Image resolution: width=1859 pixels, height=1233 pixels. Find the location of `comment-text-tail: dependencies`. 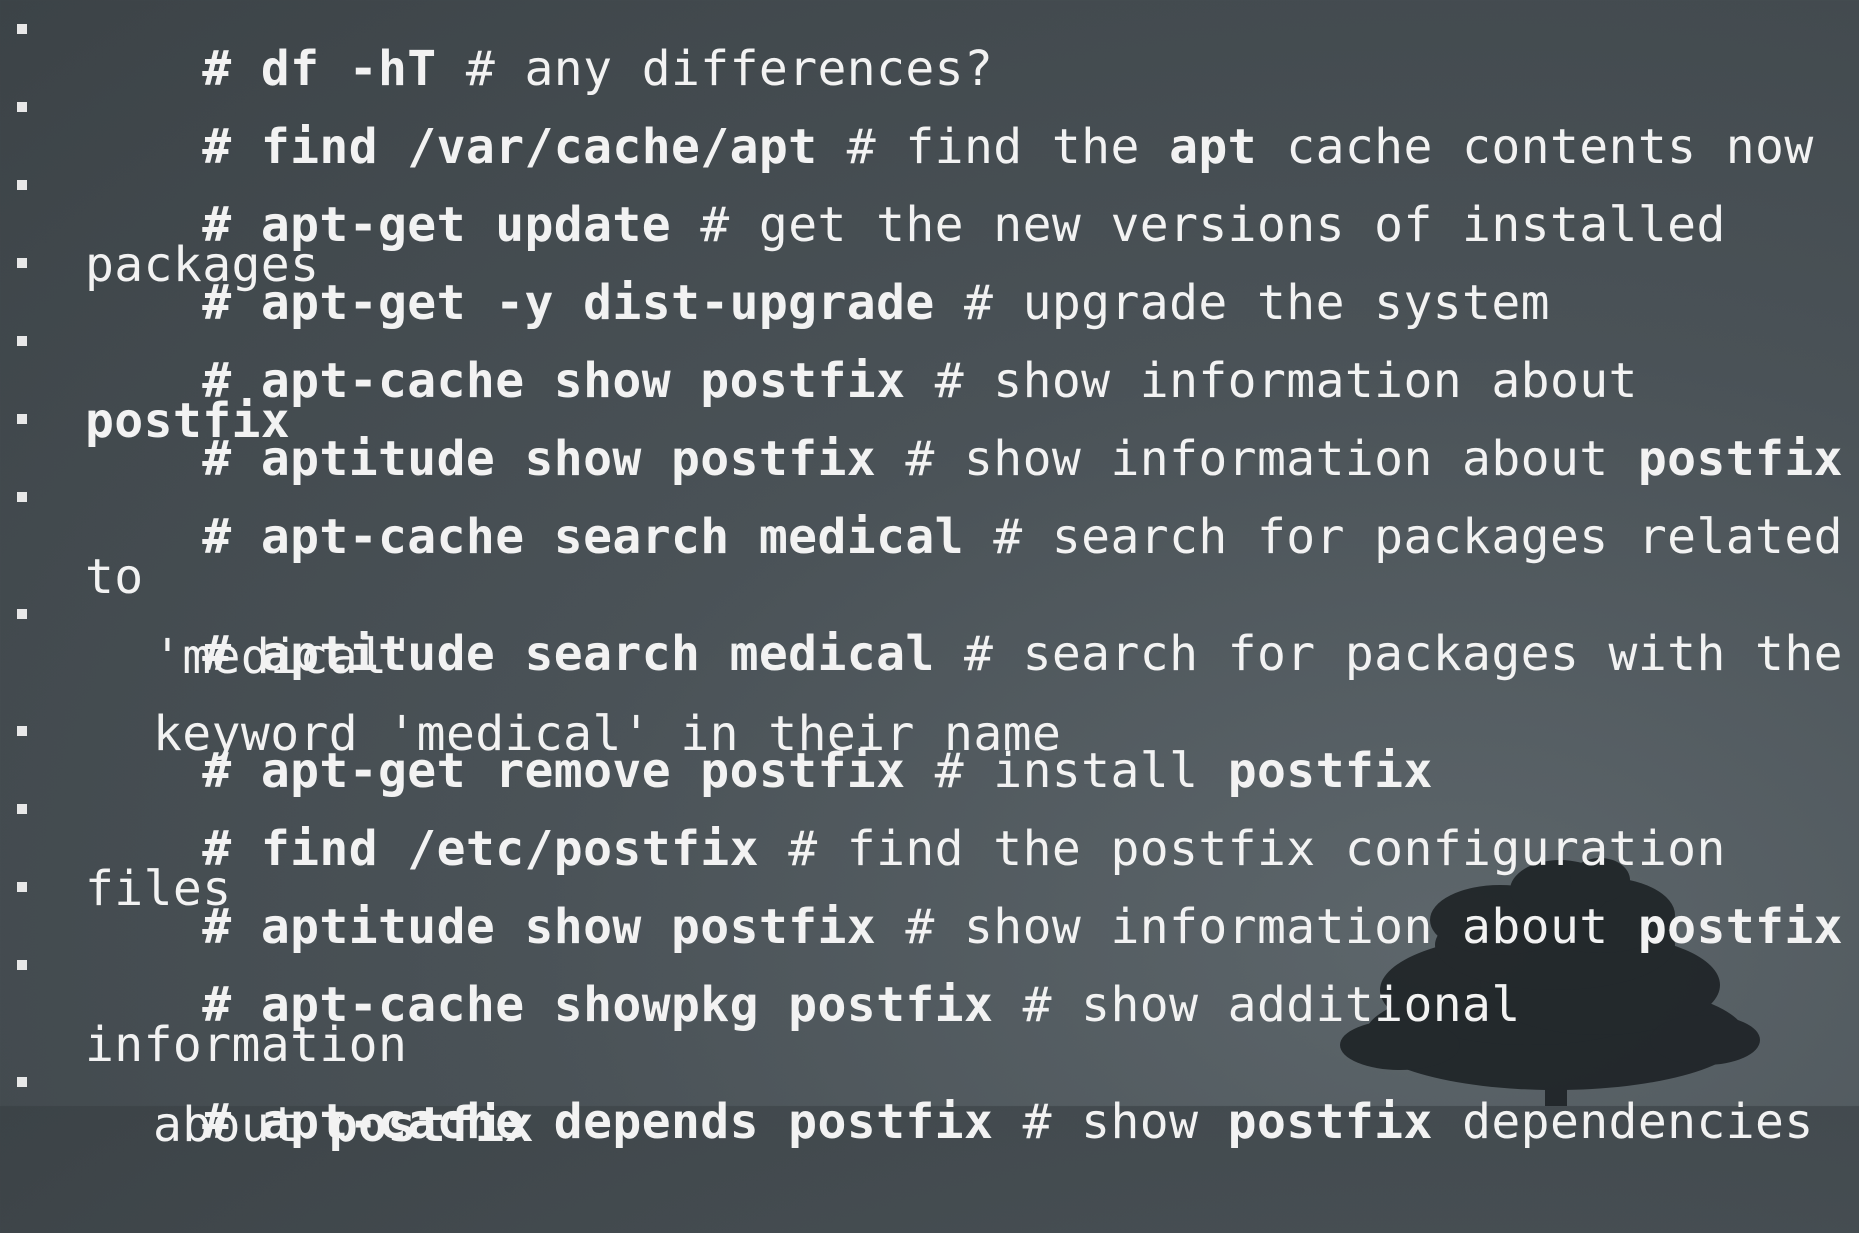

comment-text-tail: dependencies is located at coordinates (1623, 1122).